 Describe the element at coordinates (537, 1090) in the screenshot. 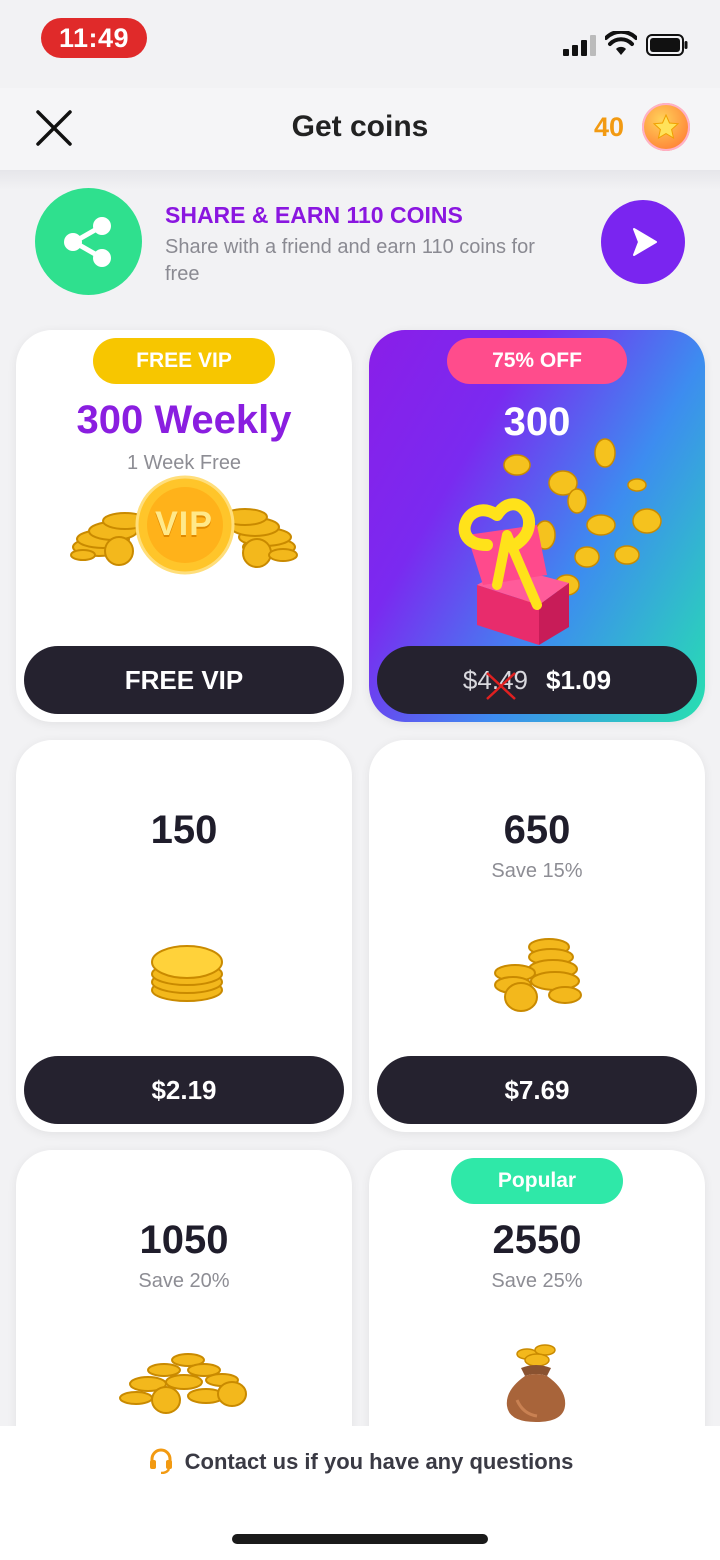

I see `buy-650-button: $7.69` at that location.